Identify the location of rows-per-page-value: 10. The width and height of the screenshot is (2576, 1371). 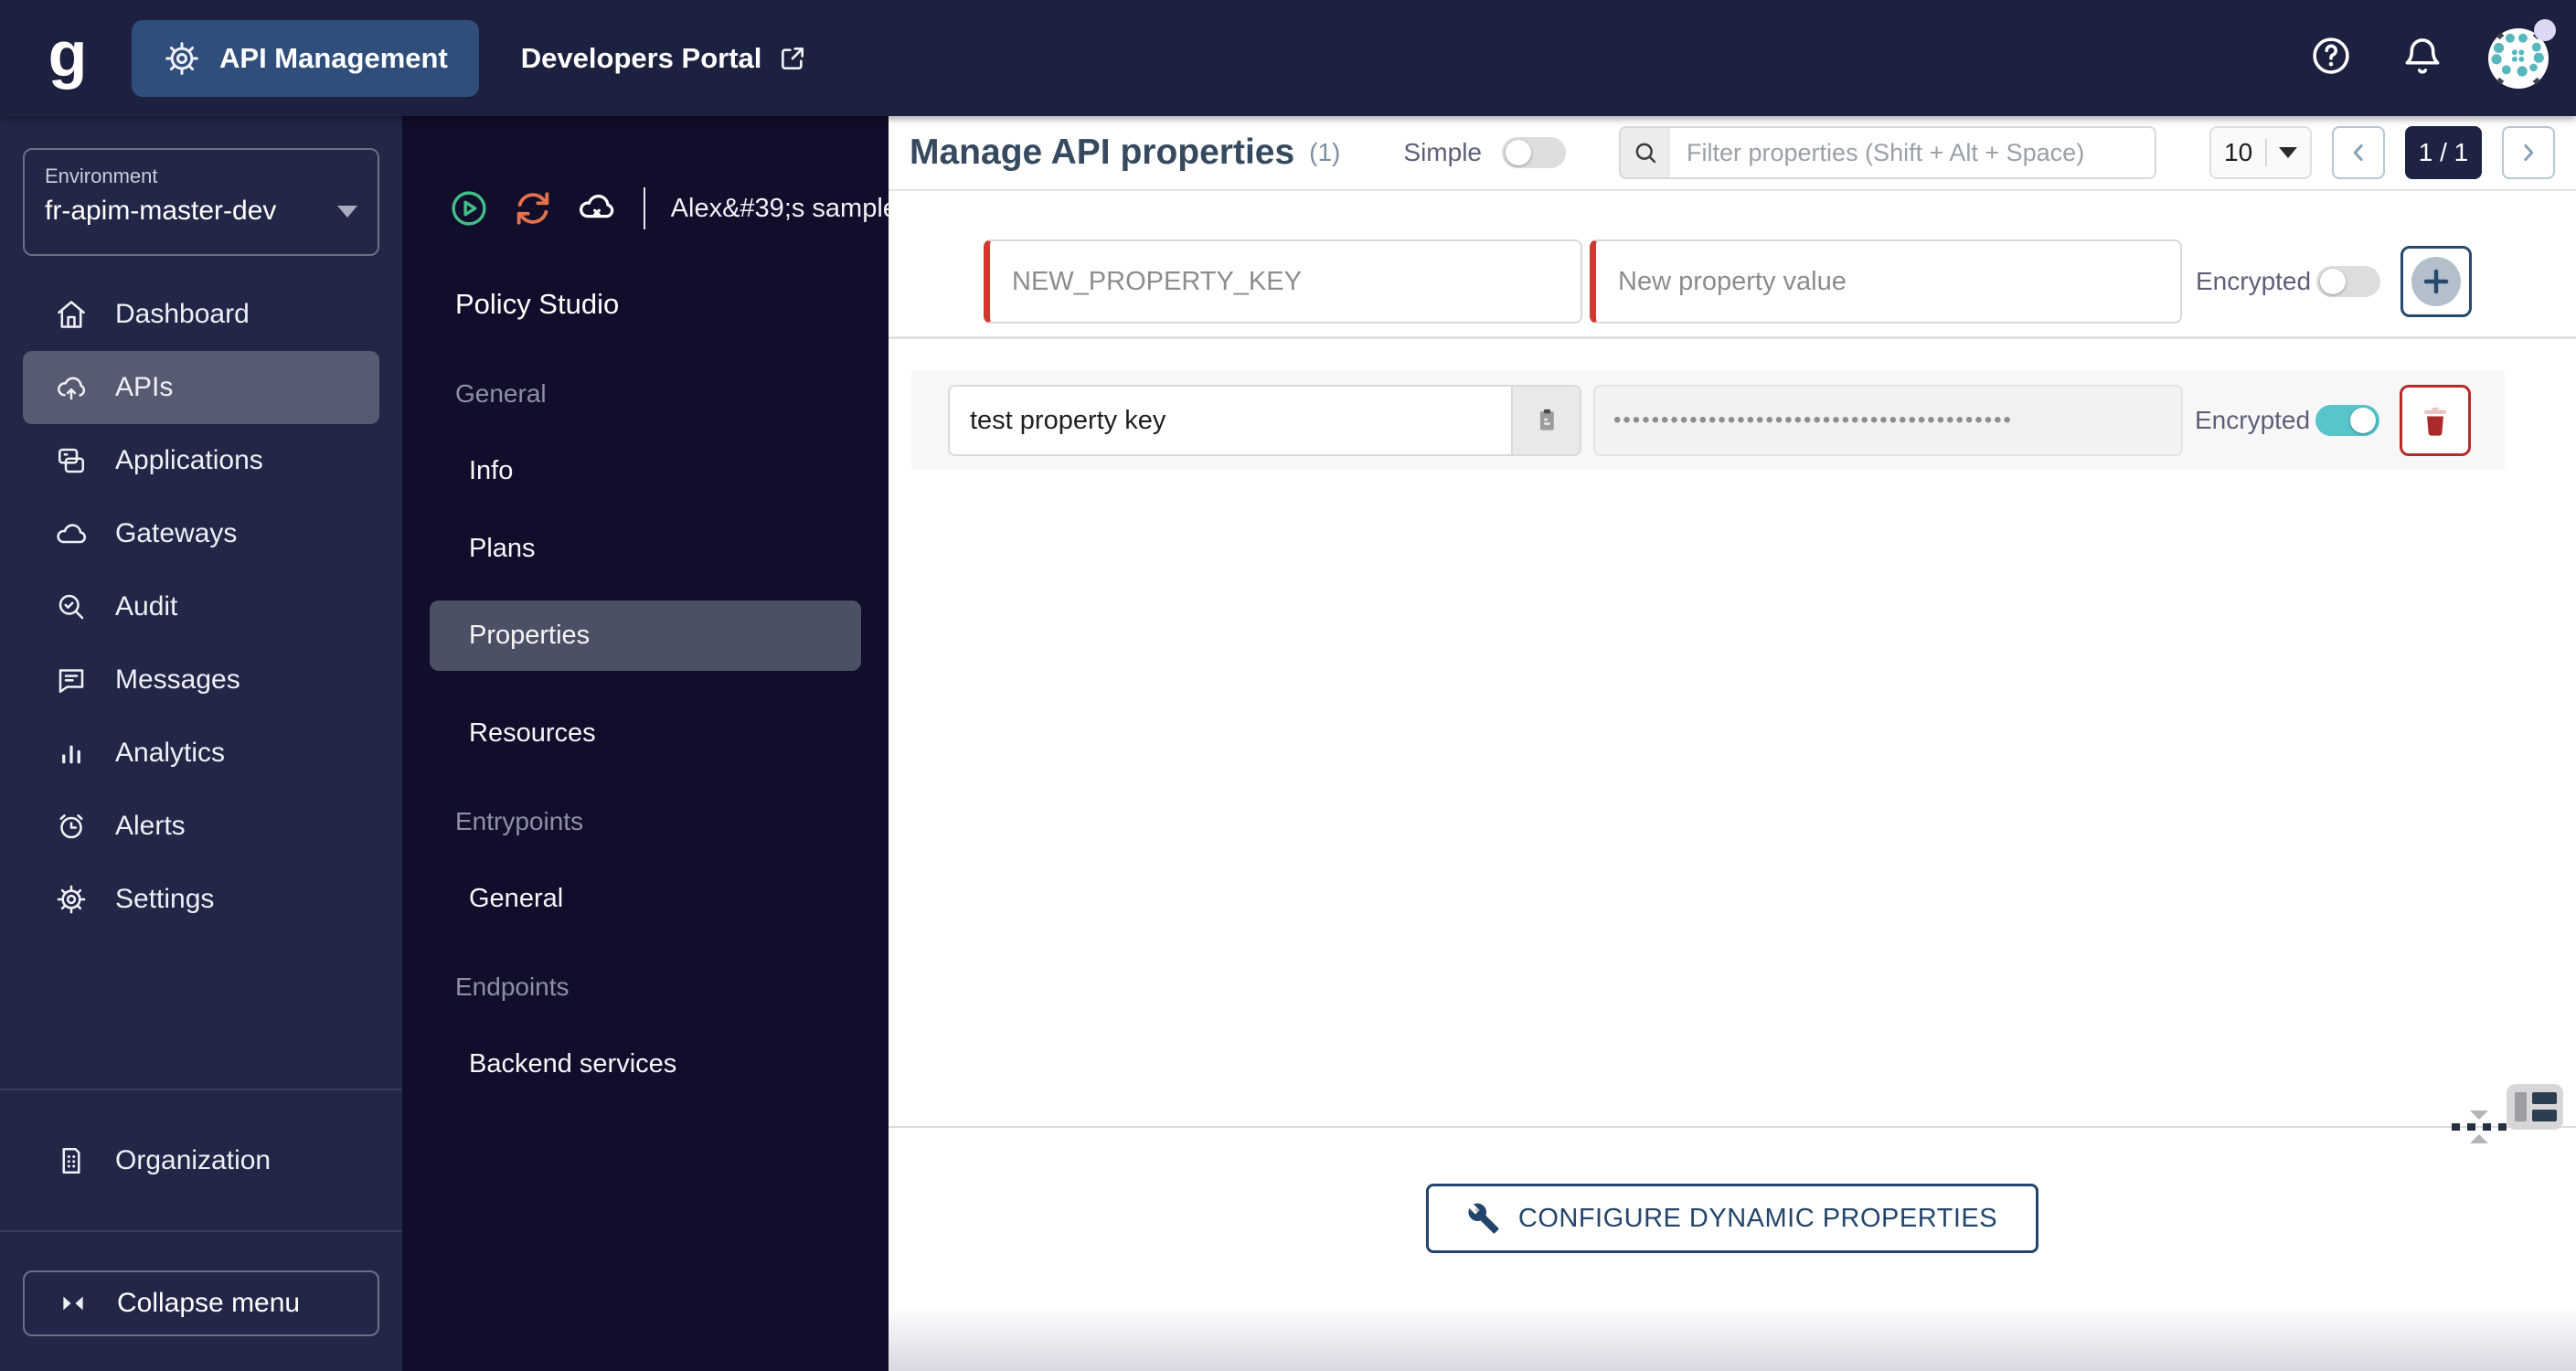
(2238, 152).